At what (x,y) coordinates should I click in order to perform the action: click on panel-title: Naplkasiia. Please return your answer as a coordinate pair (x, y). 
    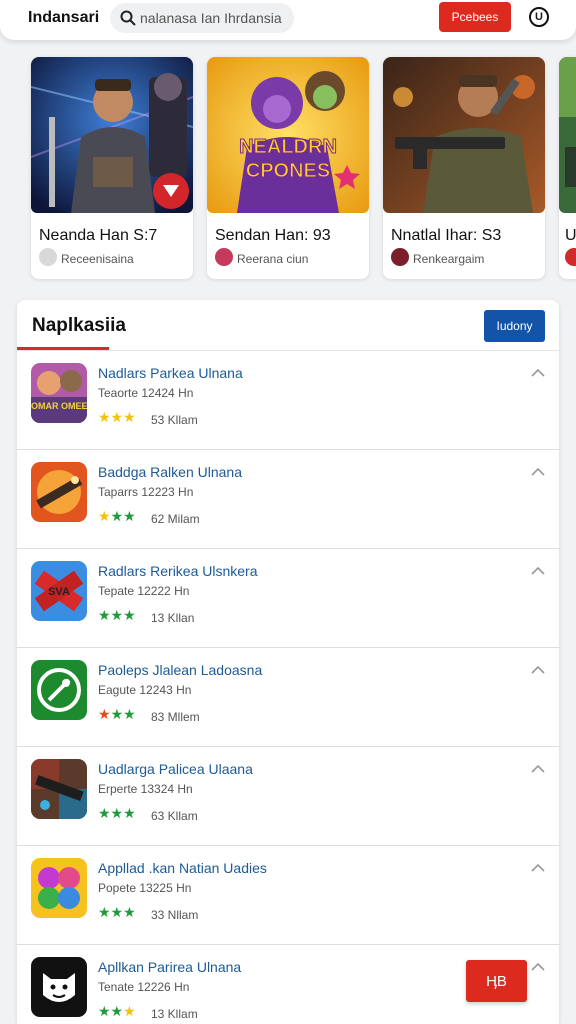
    Looking at the image, I should click on (79, 325).